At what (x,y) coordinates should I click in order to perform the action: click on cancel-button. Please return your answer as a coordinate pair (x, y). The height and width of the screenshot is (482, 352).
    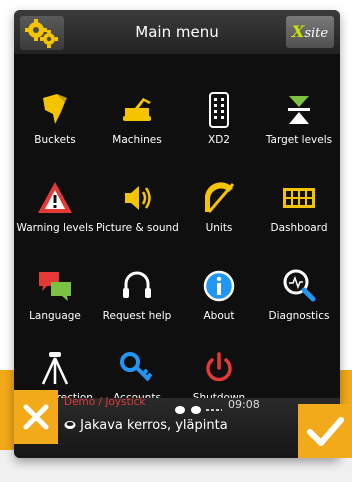
    Looking at the image, I should click on (36, 417).